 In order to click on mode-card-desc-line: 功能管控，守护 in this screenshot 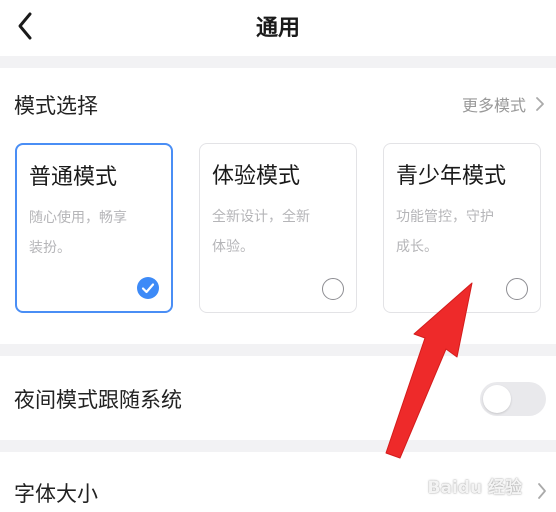, I will do `click(445, 217)`.